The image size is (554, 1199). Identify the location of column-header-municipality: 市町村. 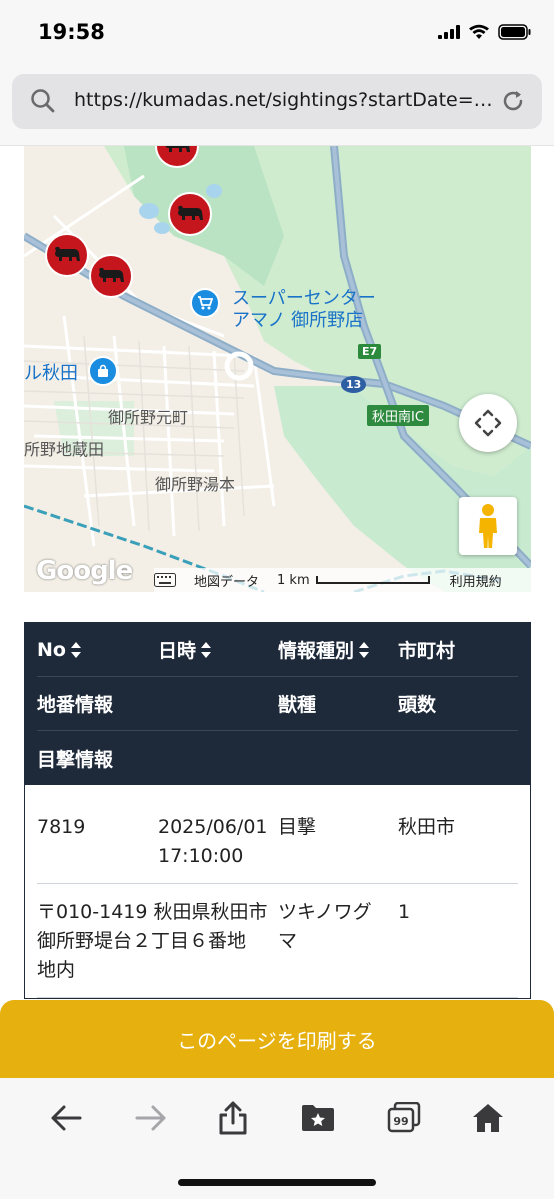
(457, 649).